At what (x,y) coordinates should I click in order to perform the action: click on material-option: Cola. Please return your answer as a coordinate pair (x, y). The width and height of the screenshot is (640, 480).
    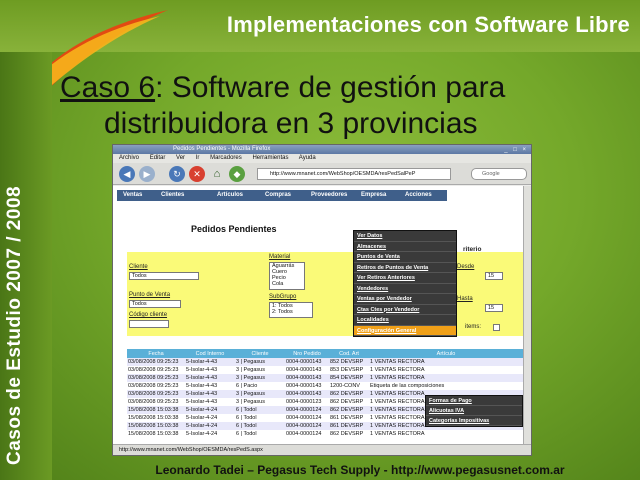
    Looking at the image, I should click on (288, 284).